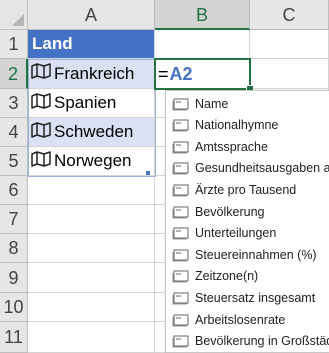 The height and width of the screenshot is (353, 329). I want to click on select-all-corner, so click(14, 15).